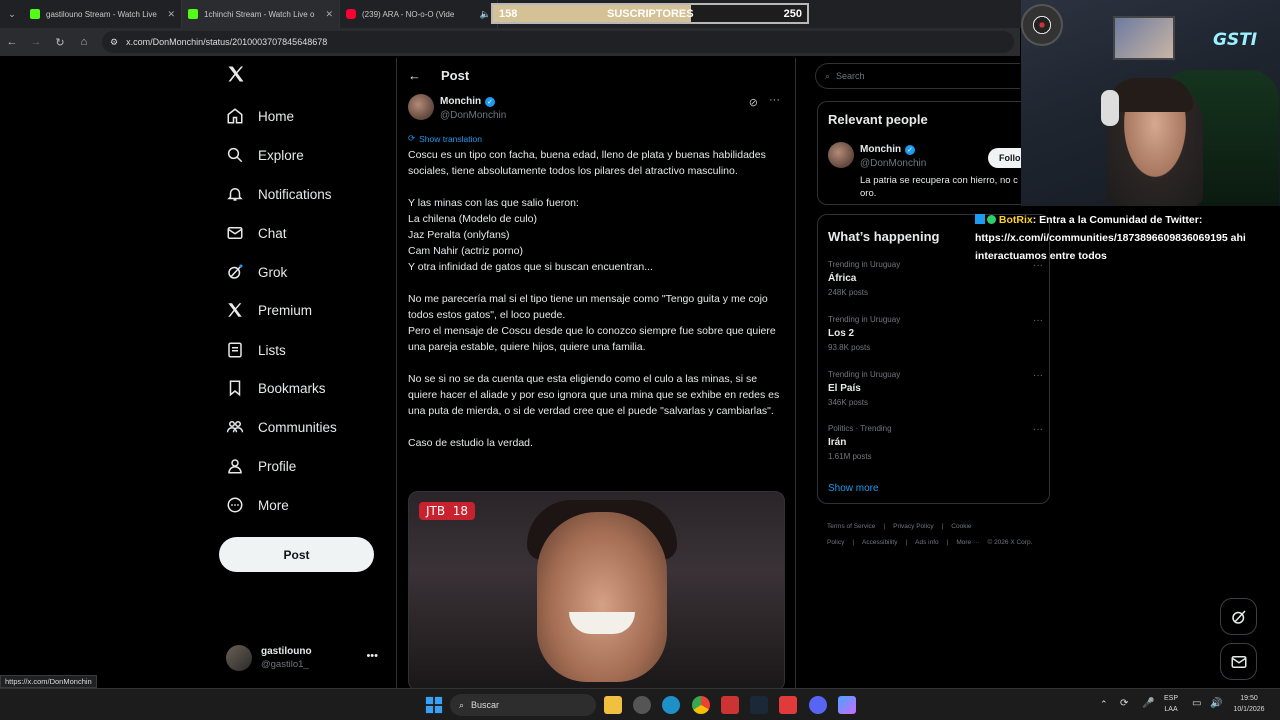 This screenshot has width=1280, height=720. Describe the element at coordinates (235, 233) in the screenshot. I see `mail-icon` at that location.